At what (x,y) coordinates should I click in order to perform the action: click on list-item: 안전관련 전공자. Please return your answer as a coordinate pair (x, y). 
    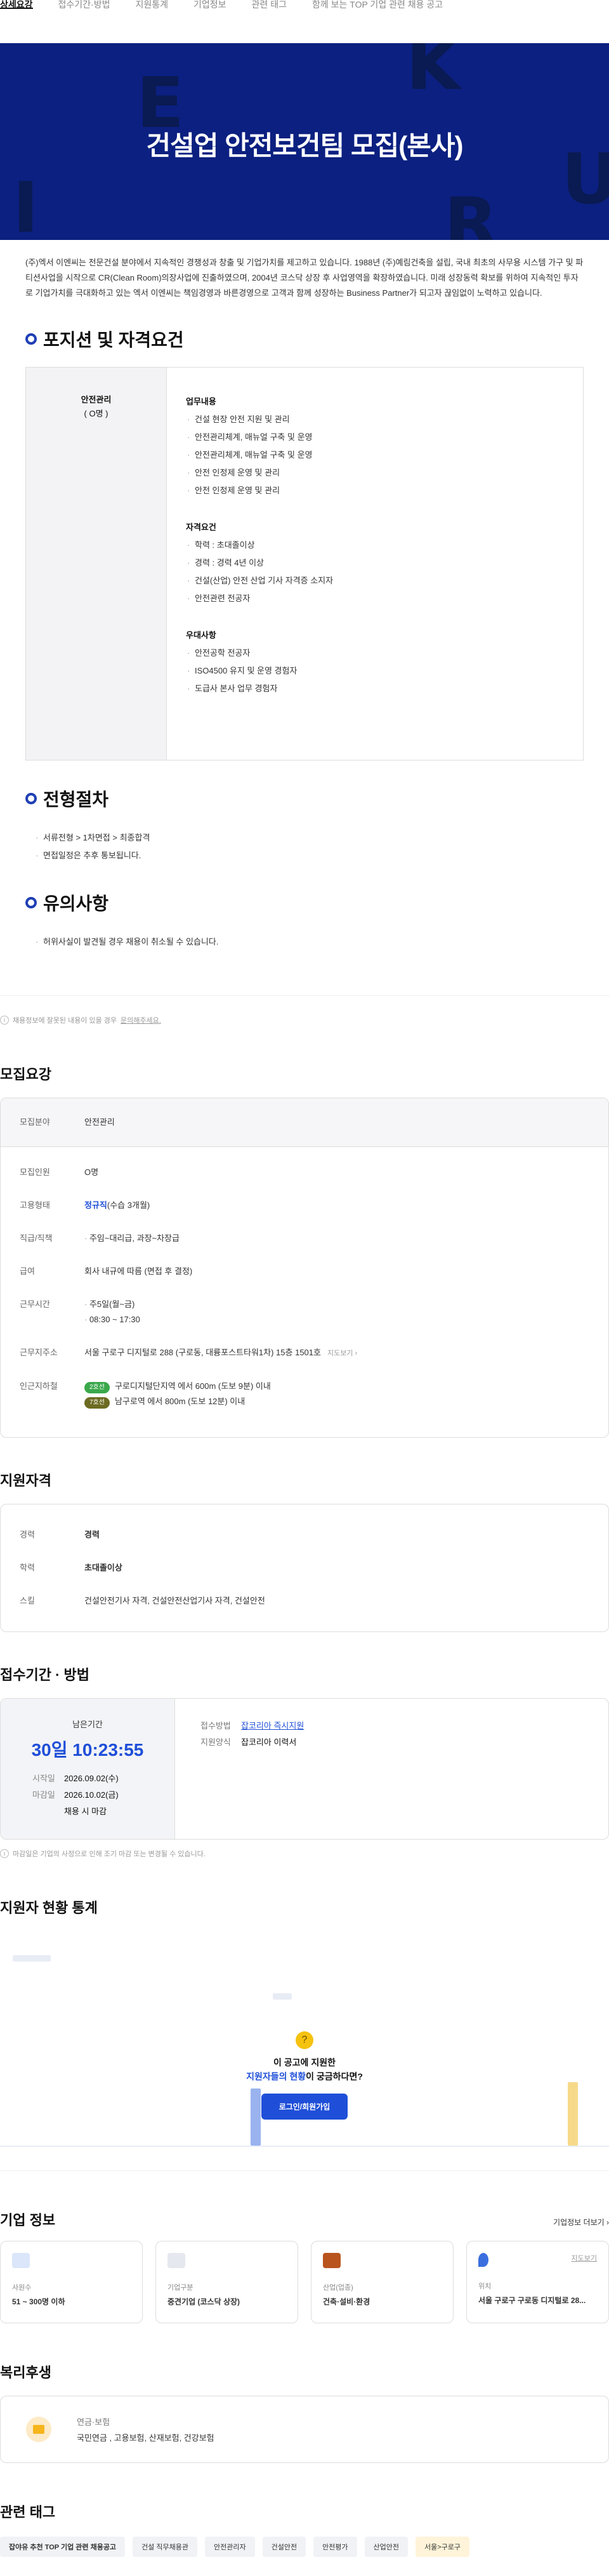
    Looking at the image, I should click on (259, 598).